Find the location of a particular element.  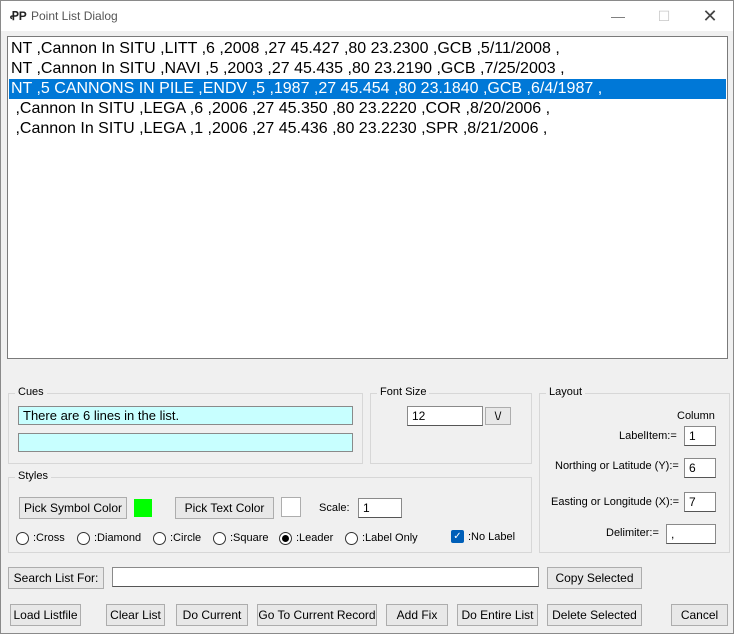

radio-diamond-label: :Diamond is located at coordinates (118, 538).